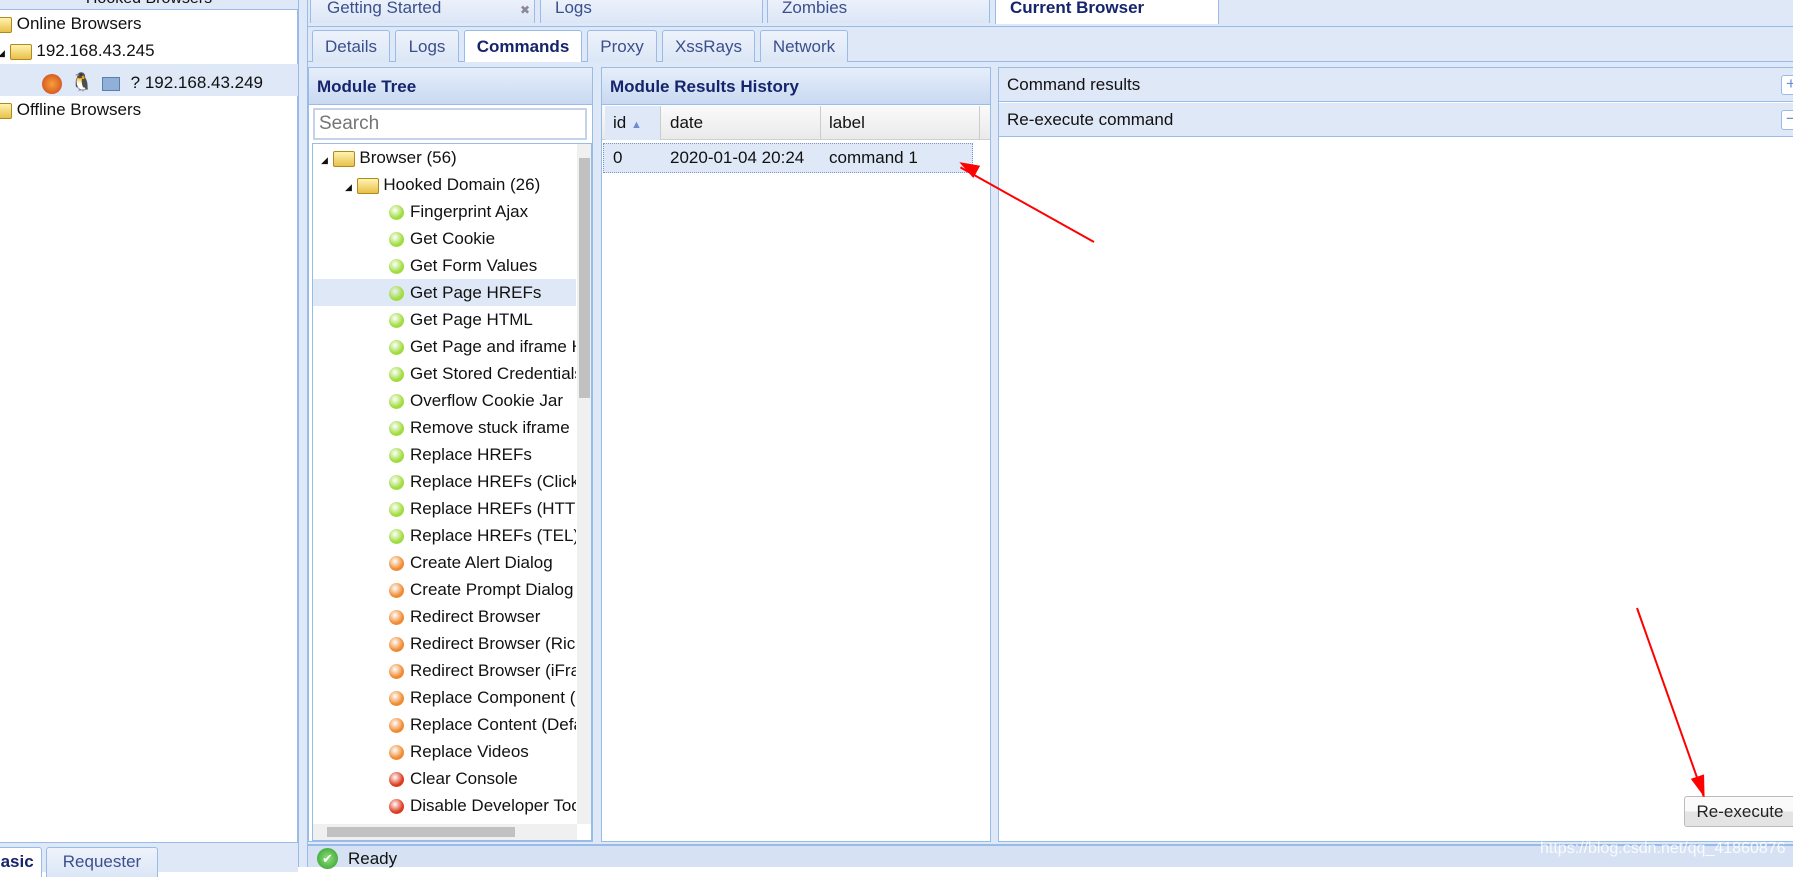 The width and height of the screenshot is (1793, 877). Describe the element at coordinates (444, 346) in the screenshot. I see `module-item: Get Page and iframe HTML` at that location.